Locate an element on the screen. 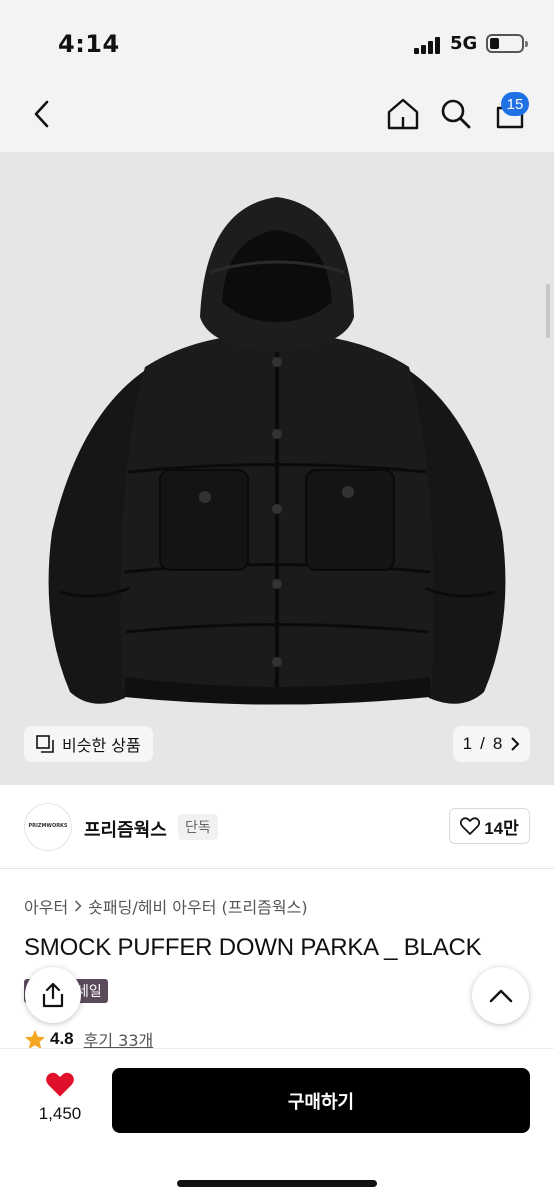  home-icon is located at coordinates (403, 114).